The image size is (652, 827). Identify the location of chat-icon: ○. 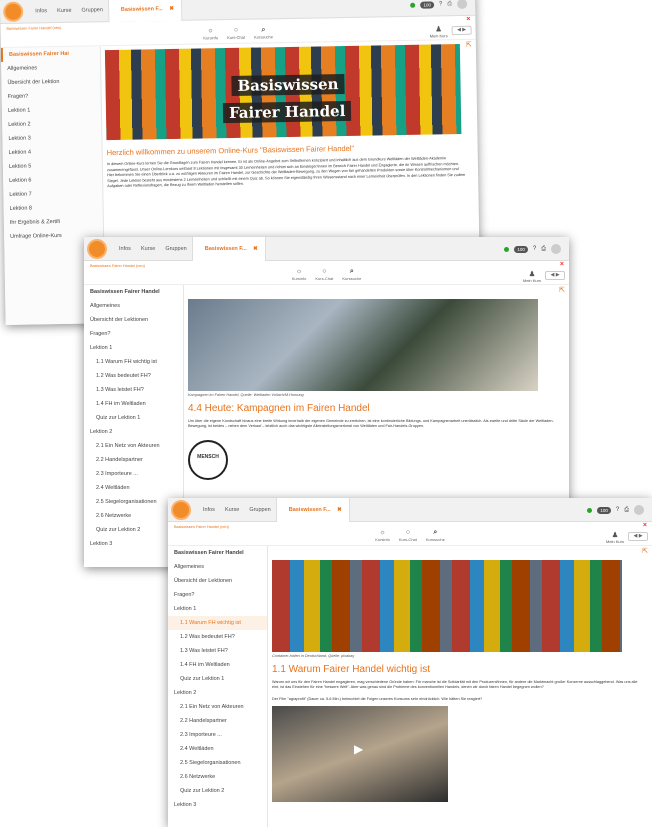
(324, 271).